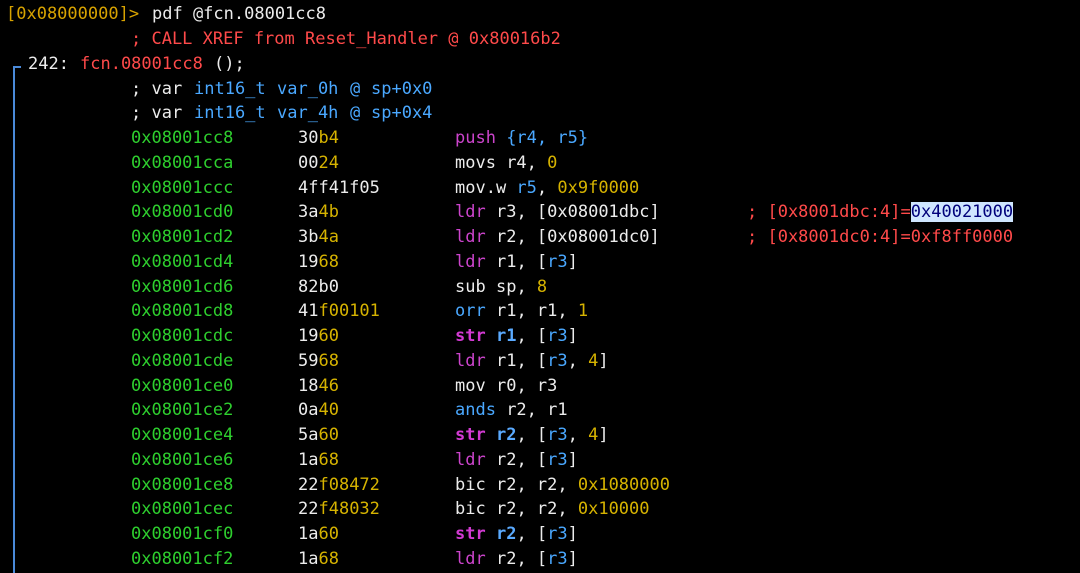 This screenshot has height=573, width=1080. Describe the element at coordinates (402, 89) in the screenshot. I see `var-location: sp+0x0` at that location.